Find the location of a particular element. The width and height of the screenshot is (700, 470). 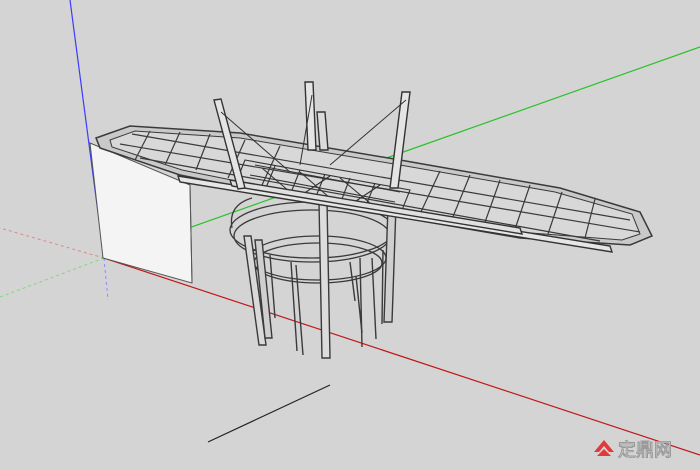

watermark-text: 定鼎网 is located at coordinates (645, 450).